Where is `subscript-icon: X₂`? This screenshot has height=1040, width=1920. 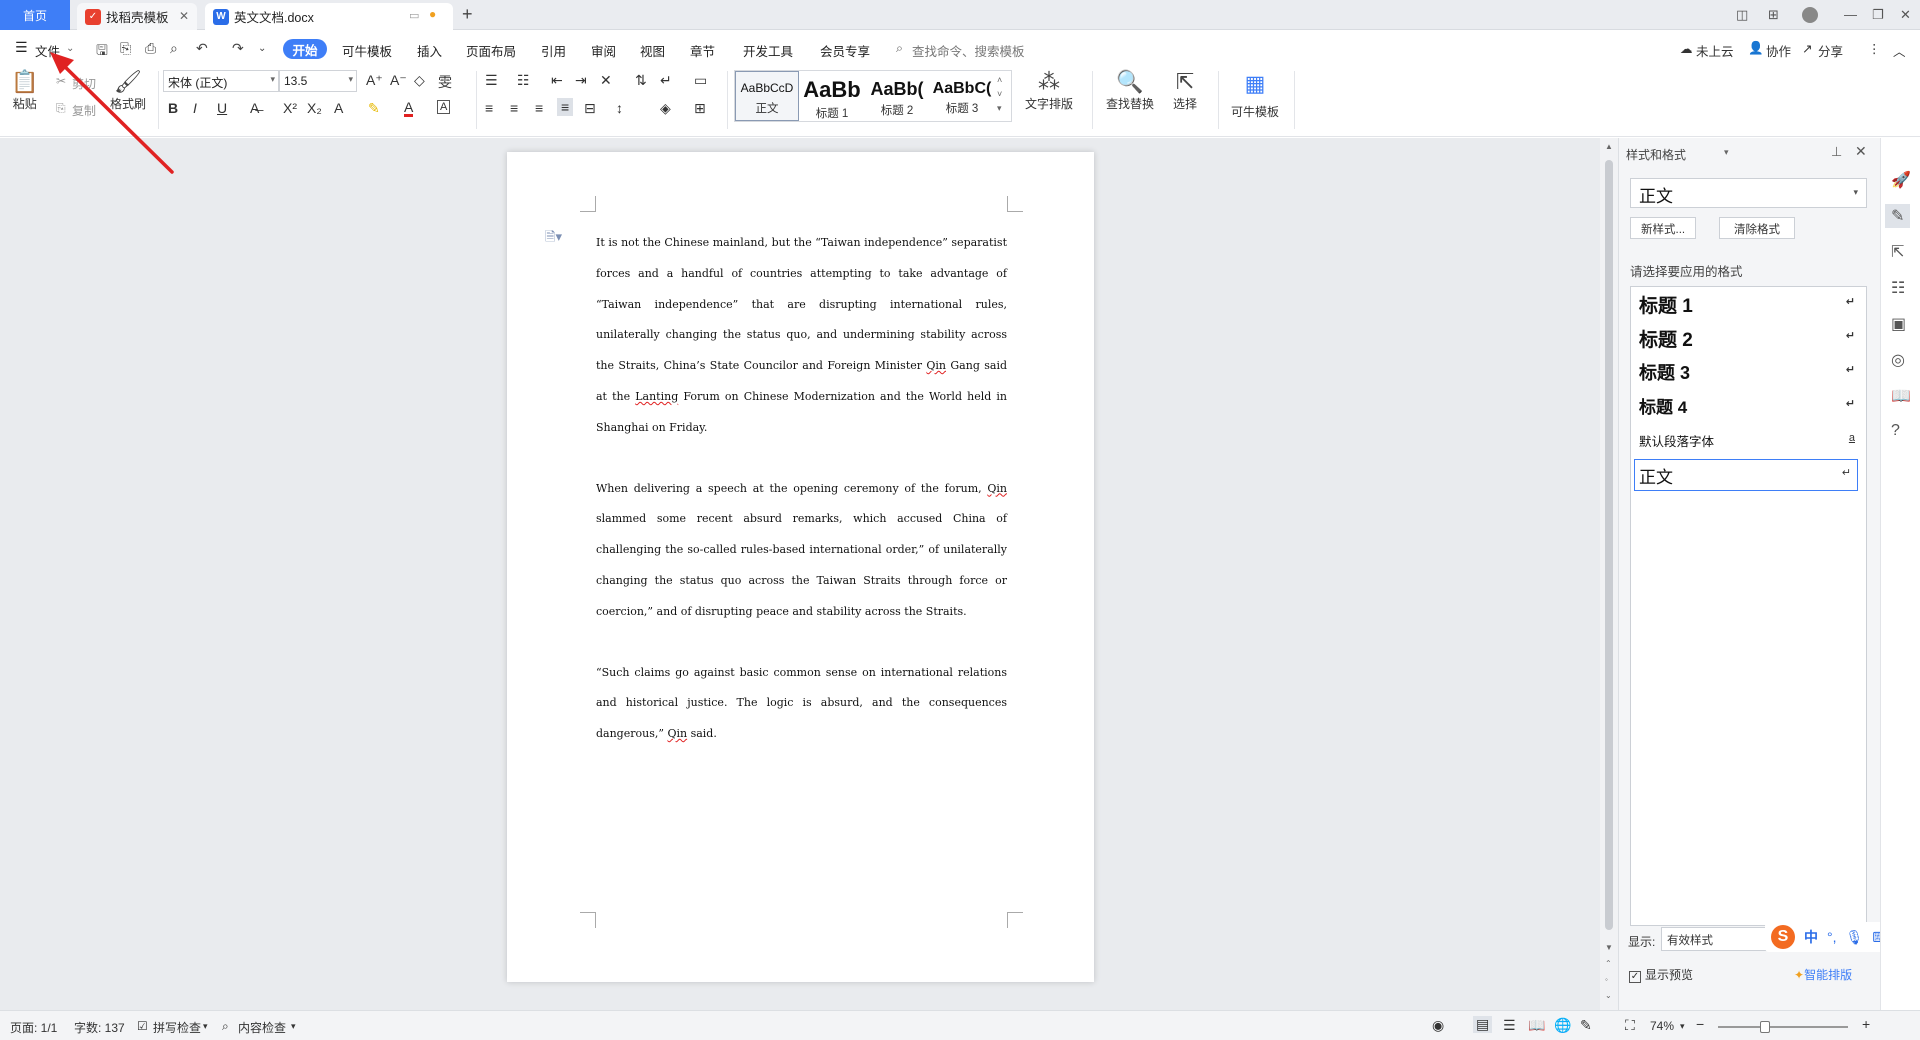
subscript-icon: X₂ is located at coordinates (314, 108).